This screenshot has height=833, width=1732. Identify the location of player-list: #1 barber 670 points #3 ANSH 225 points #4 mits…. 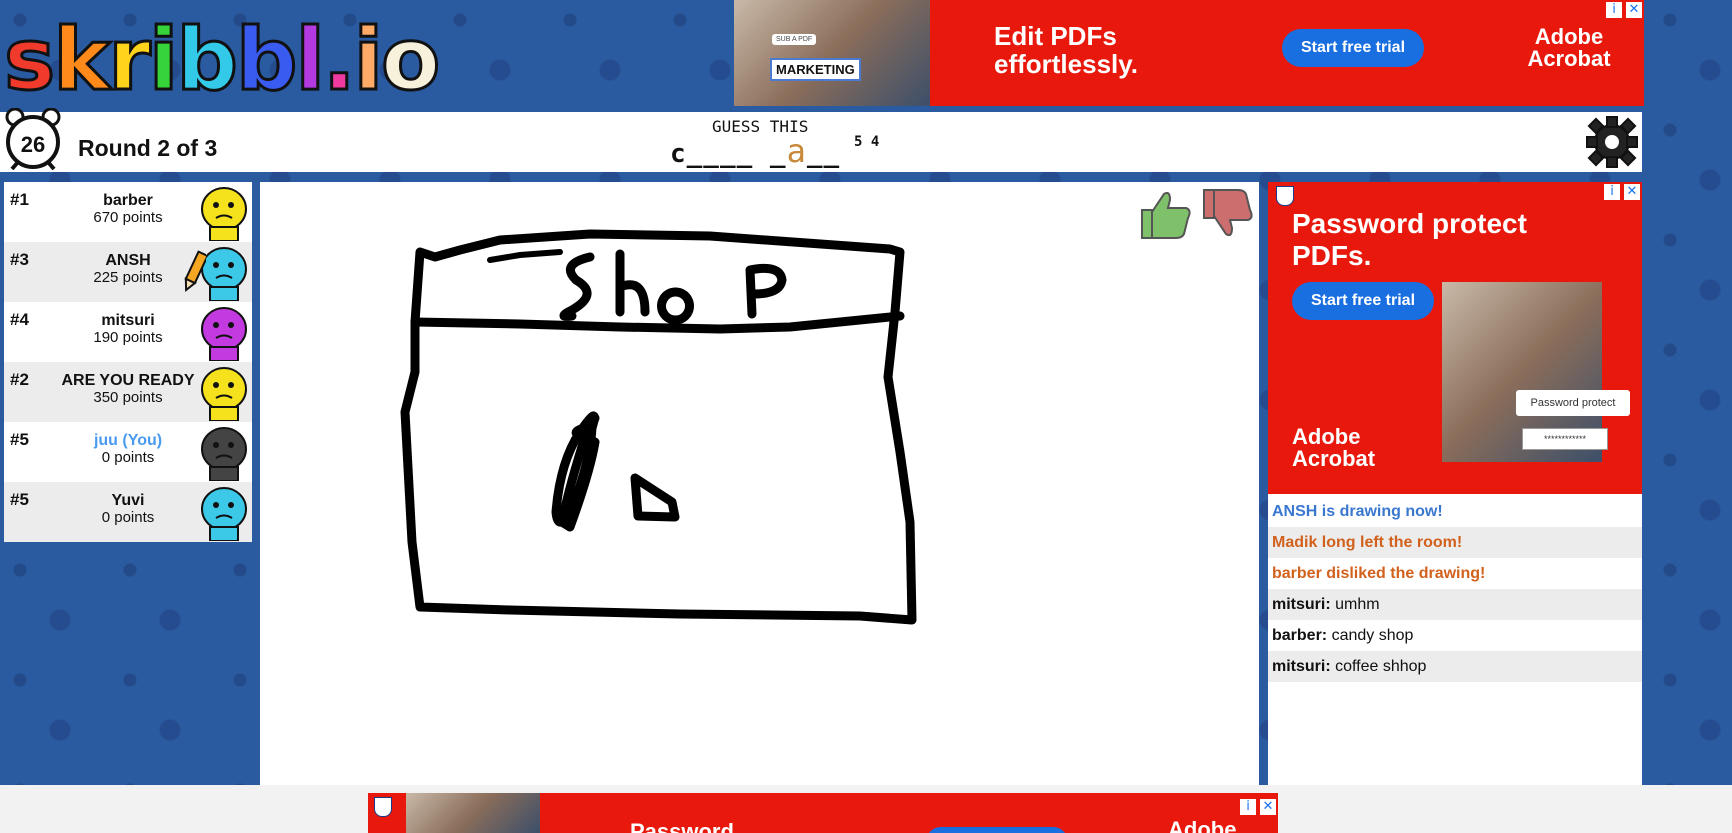
(128, 362).